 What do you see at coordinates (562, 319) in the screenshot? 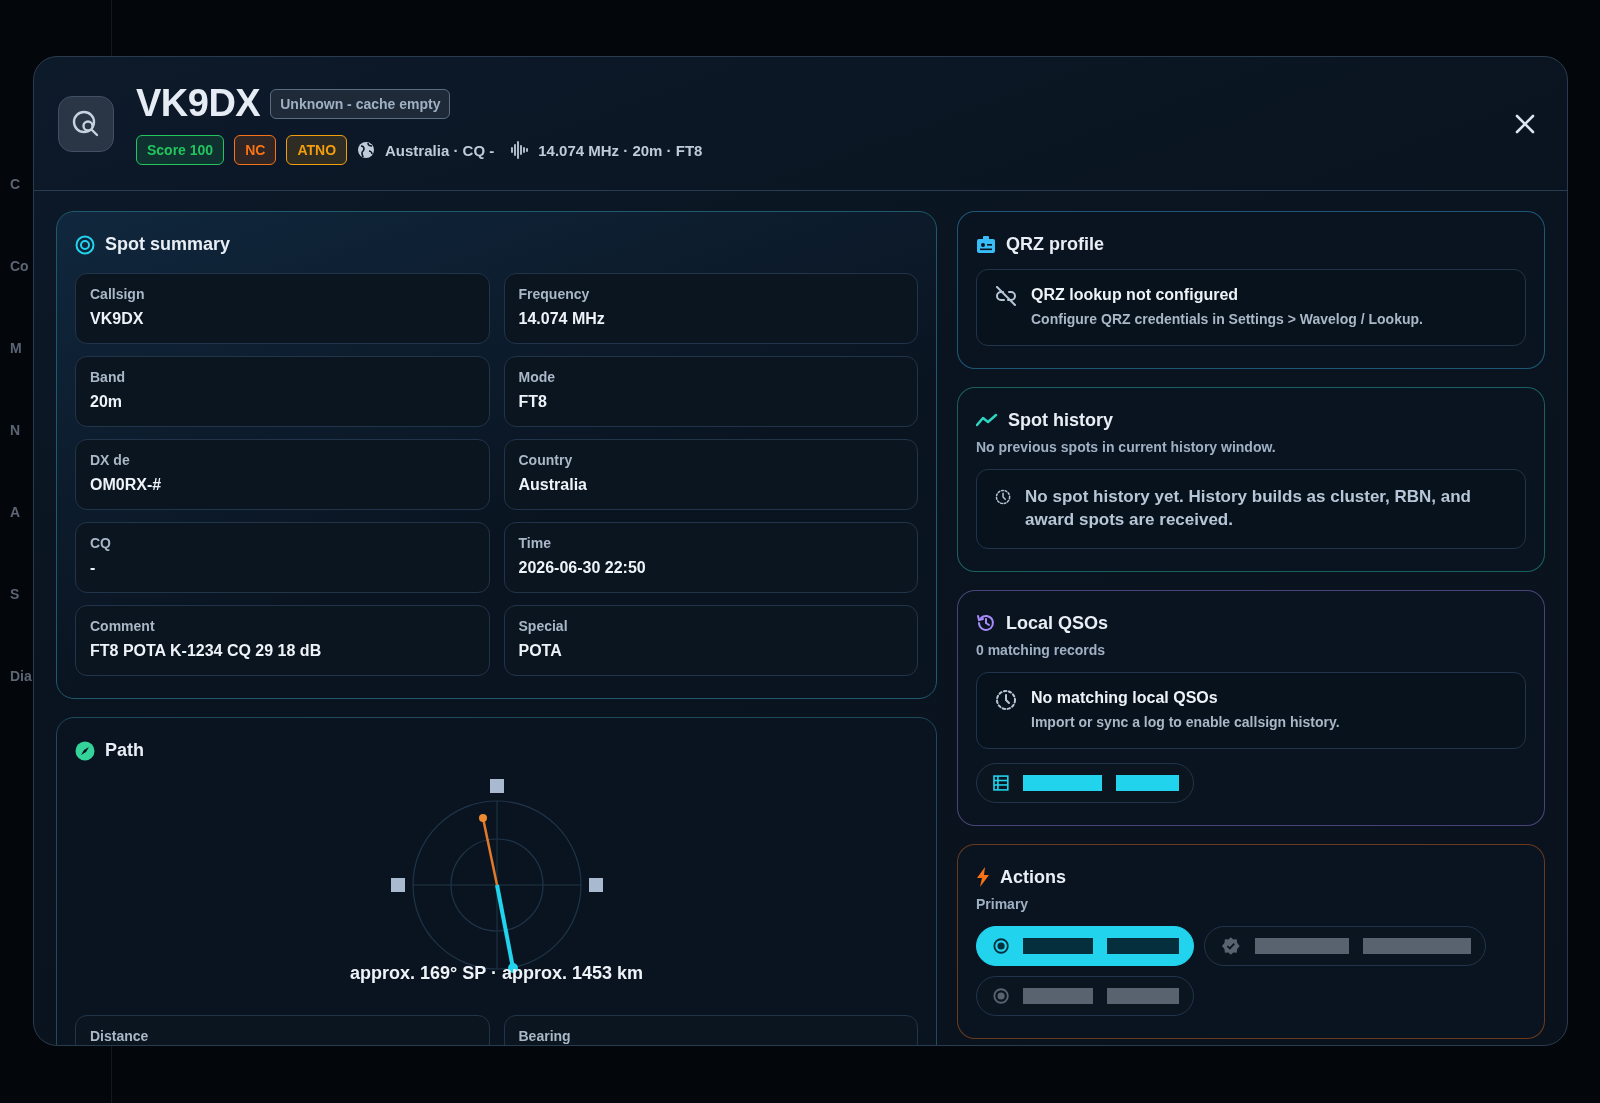
I see `field-value: 14.074 MHz` at bounding box center [562, 319].